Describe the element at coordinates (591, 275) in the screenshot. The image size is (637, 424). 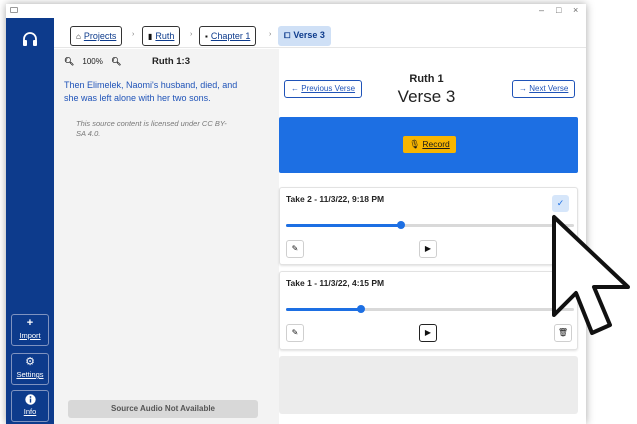
I see `mouse-pointer-icon` at that location.